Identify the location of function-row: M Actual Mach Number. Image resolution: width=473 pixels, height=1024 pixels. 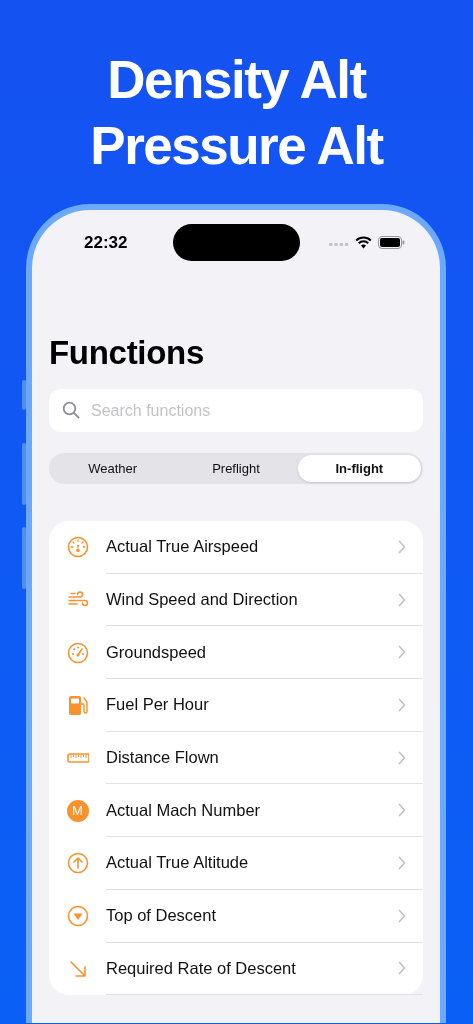
(236, 811).